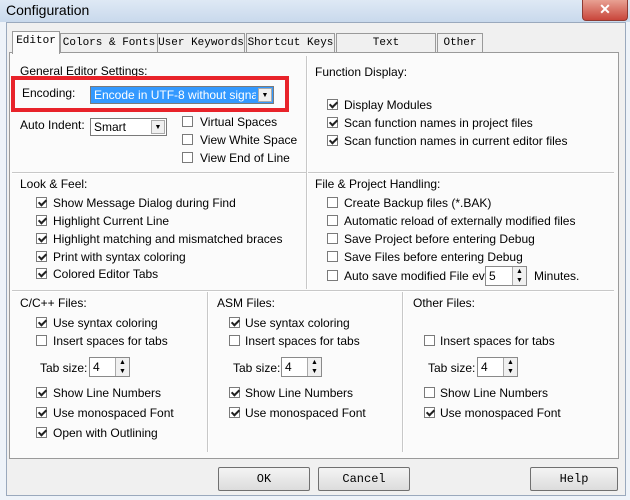  What do you see at coordinates (54, 184) in the screenshot?
I see `look-feel-heading: Look & Feel:` at bounding box center [54, 184].